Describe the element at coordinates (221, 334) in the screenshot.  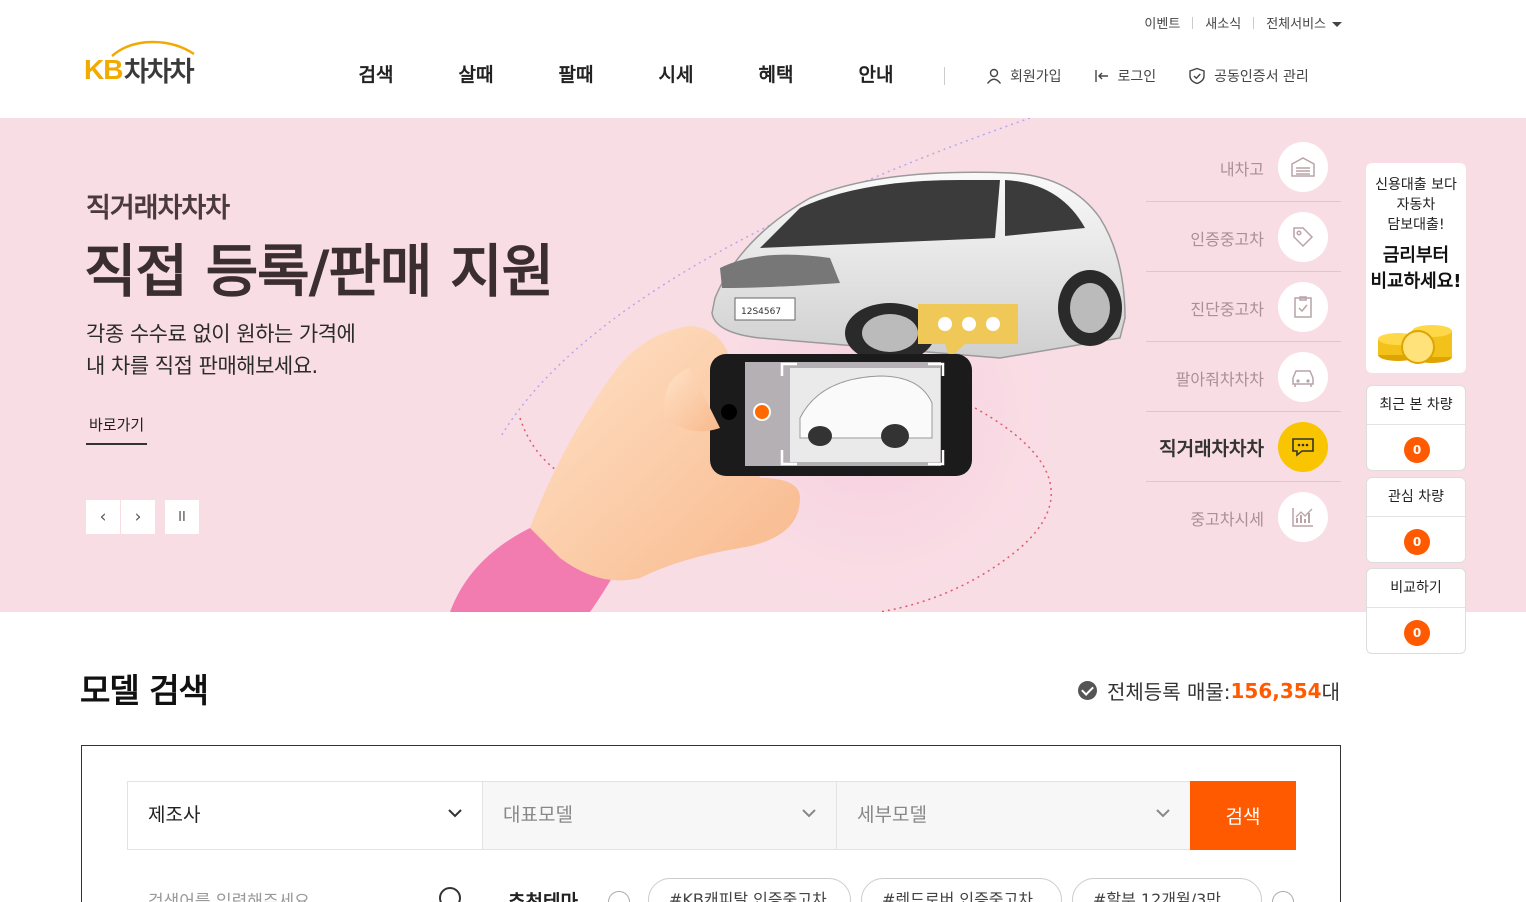
I see `hero-desc-line1: 각종 수수료 없이 원하는 가격에` at that location.